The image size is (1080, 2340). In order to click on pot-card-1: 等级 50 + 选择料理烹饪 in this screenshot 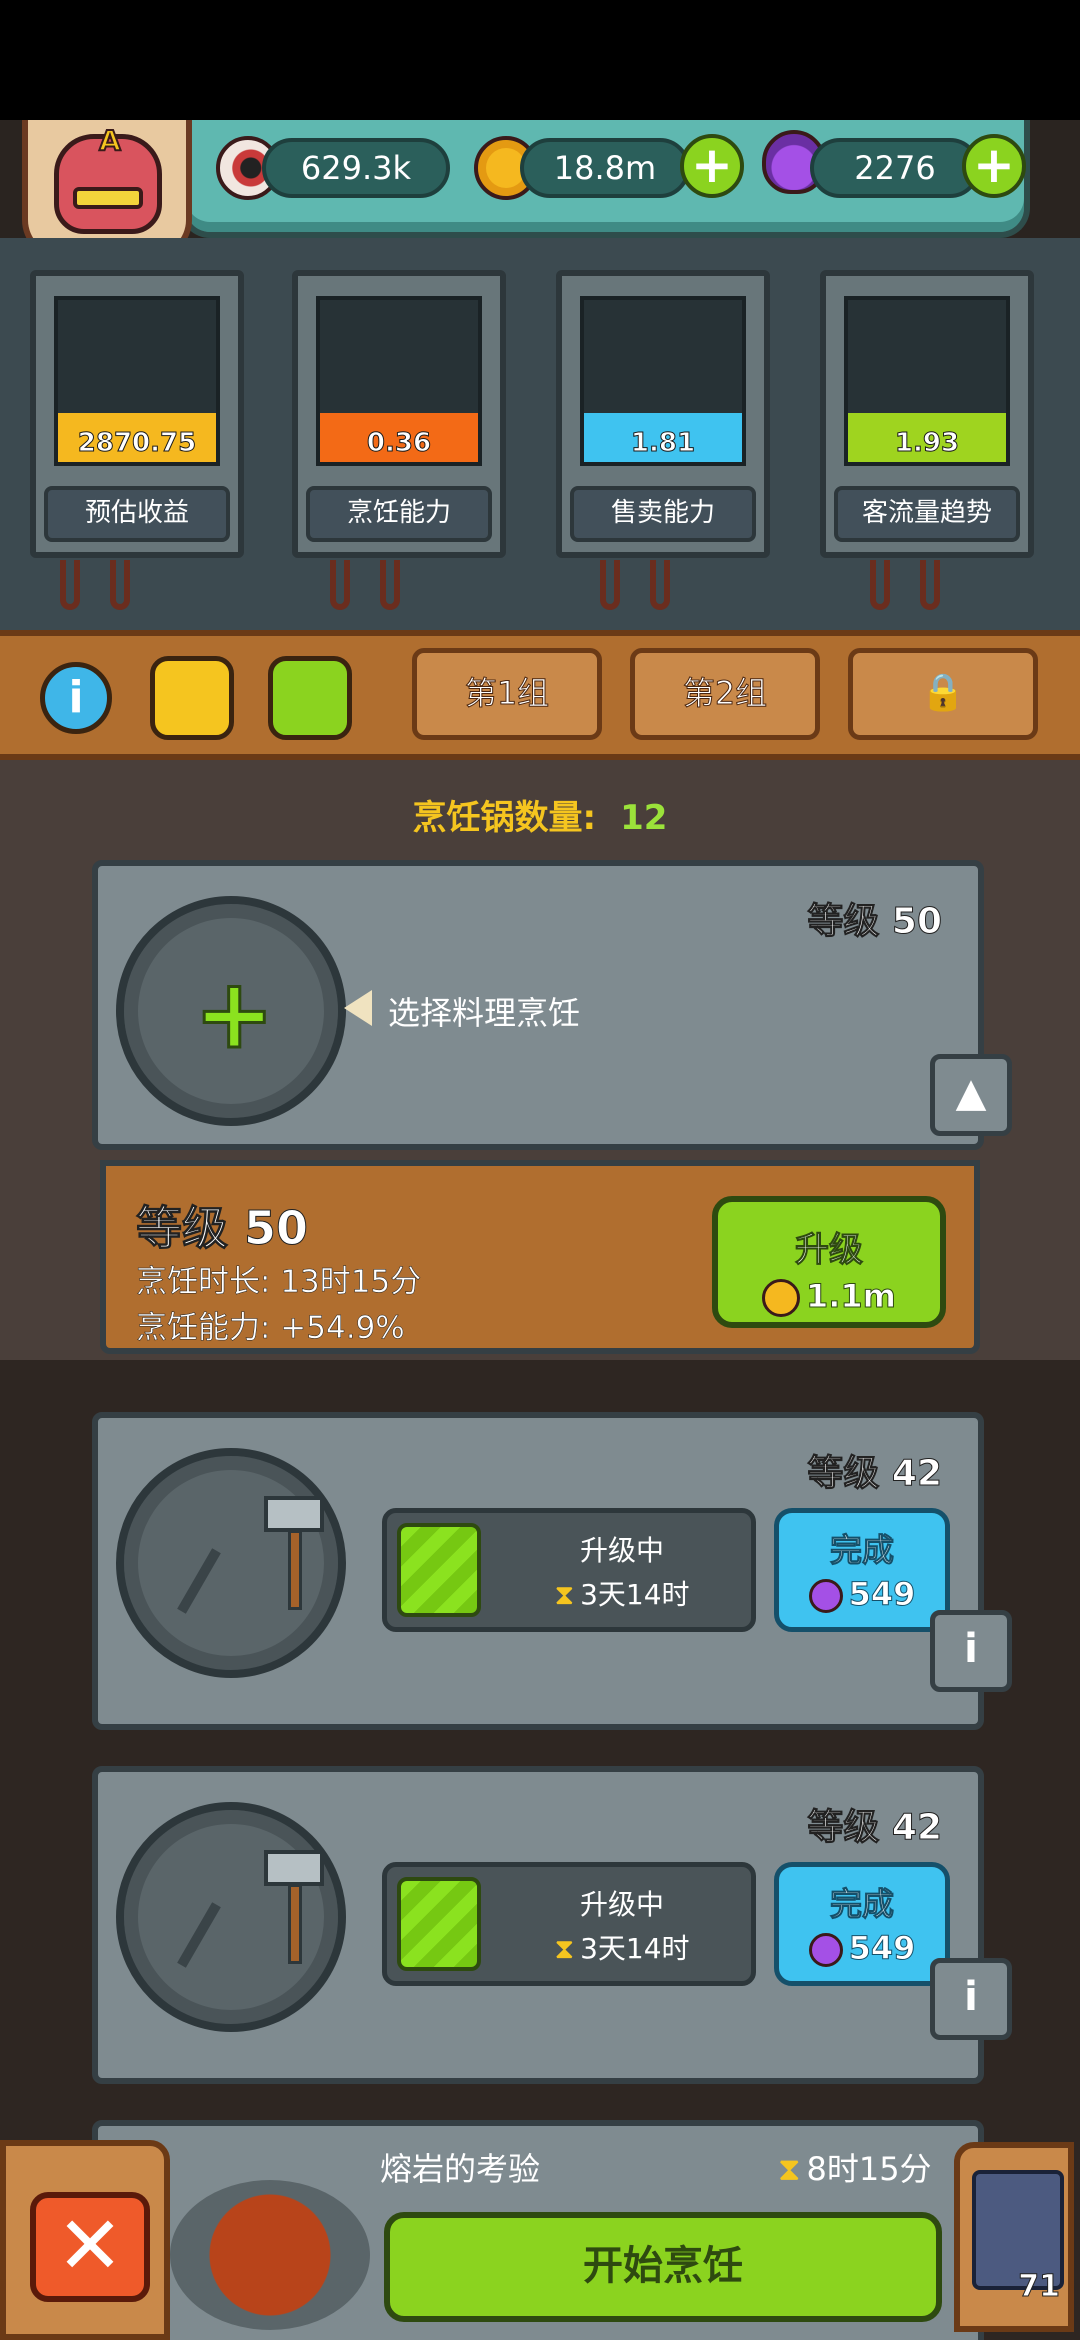, I will do `click(538, 1005)`.